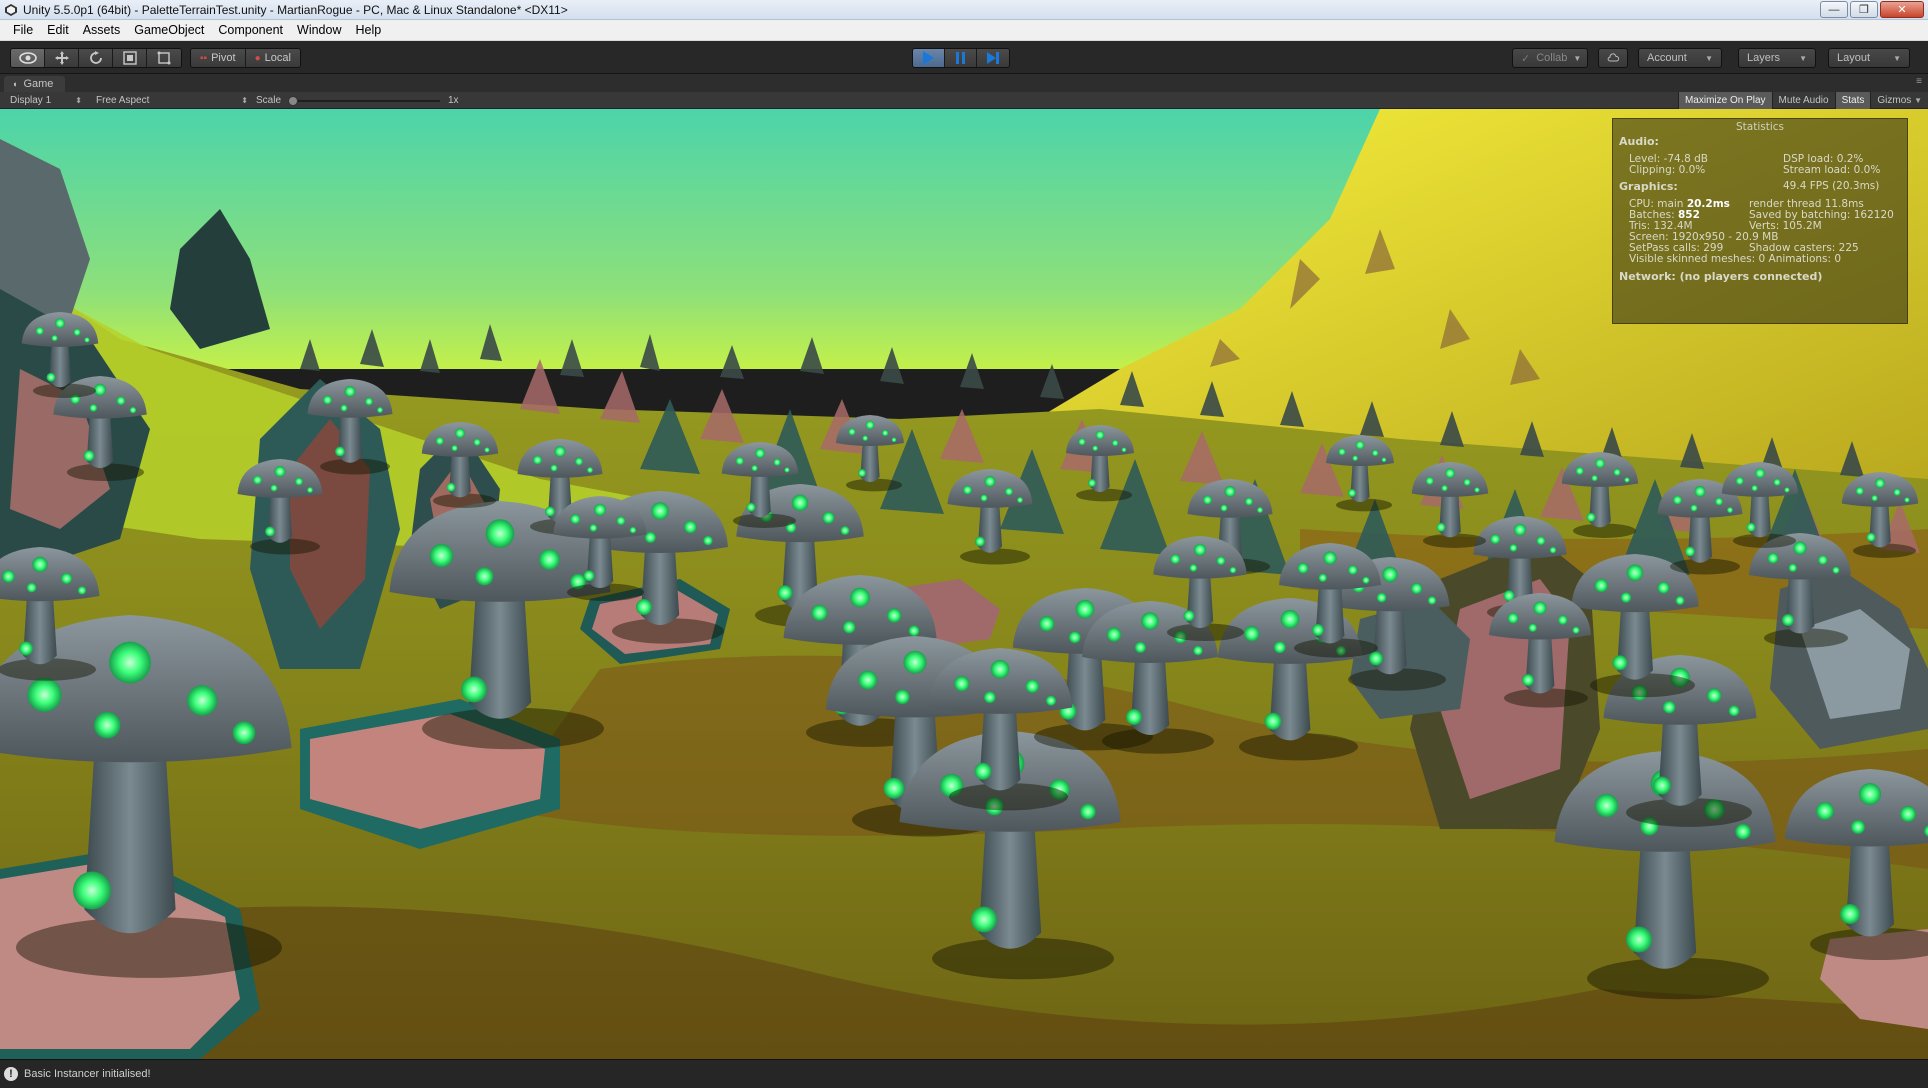 This screenshot has height=1088, width=1928. I want to click on stream-load: Stream load: 0.0%, so click(1832, 170).